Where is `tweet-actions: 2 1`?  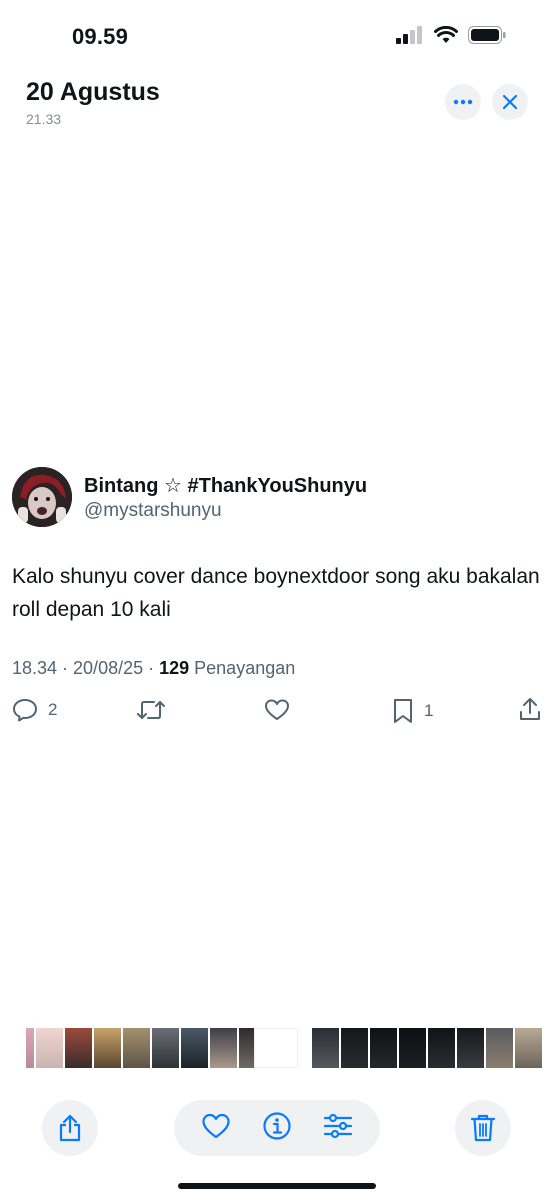
tweet-actions: 2 1 is located at coordinates (277, 713).